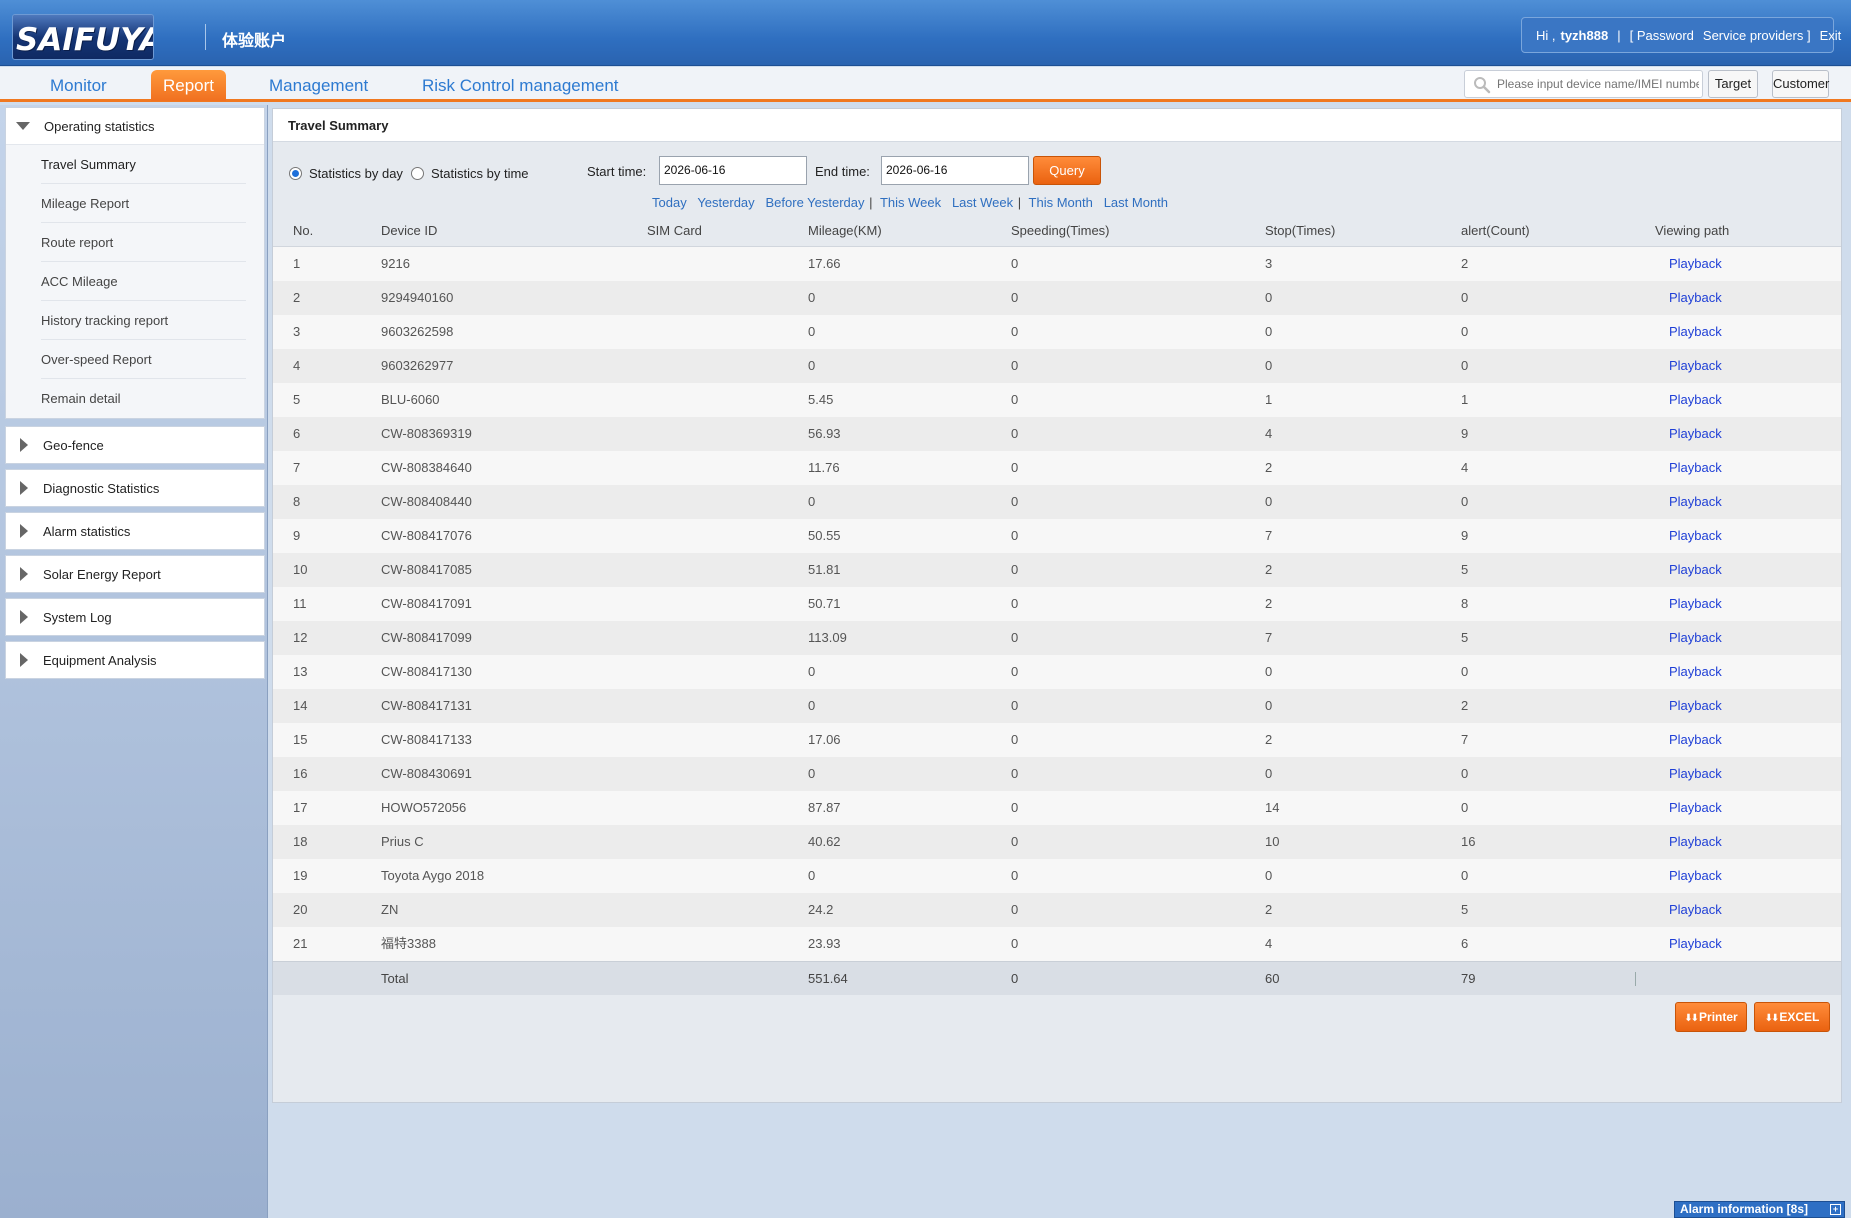  What do you see at coordinates (1662, 35) in the screenshot?
I see `password-link: [ Password` at bounding box center [1662, 35].